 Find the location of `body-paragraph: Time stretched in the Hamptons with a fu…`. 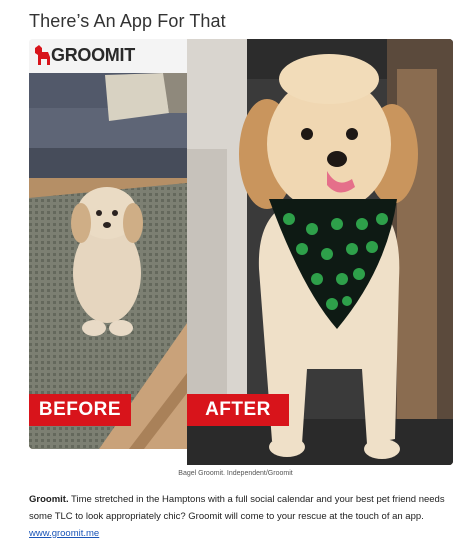

body-paragraph: Time stretched in the Hamptons with a fu… is located at coordinates (237, 508).